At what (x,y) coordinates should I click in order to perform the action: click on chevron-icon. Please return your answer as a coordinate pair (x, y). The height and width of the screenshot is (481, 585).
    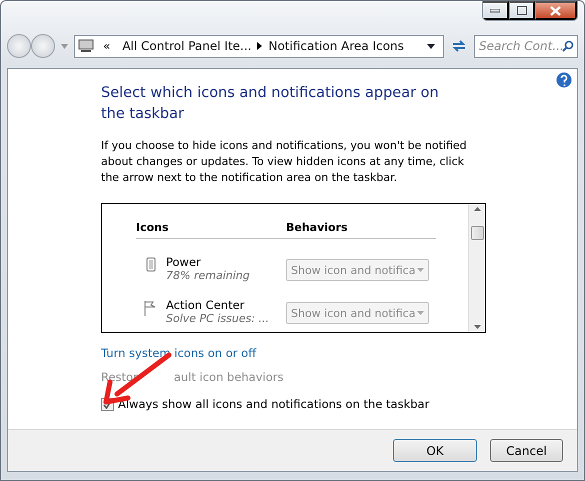
    Looking at the image, I should click on (259, 46).